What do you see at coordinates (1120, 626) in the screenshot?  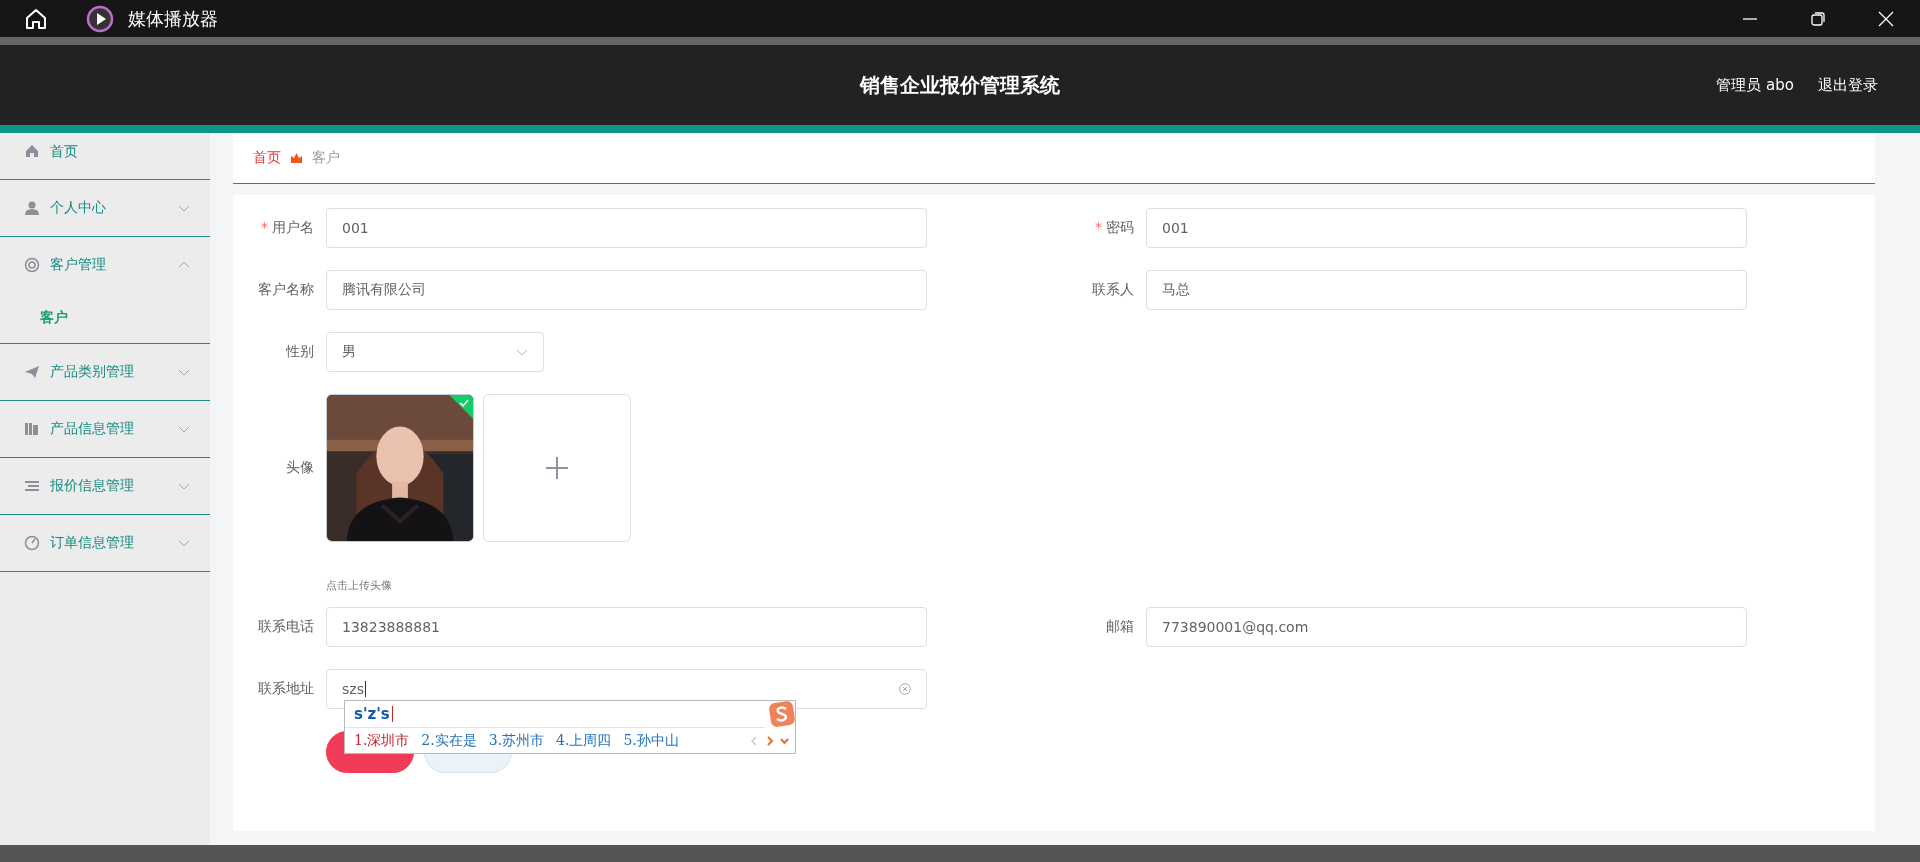 I see `field-label: 邮箱` at bounding box center [1120, 626].